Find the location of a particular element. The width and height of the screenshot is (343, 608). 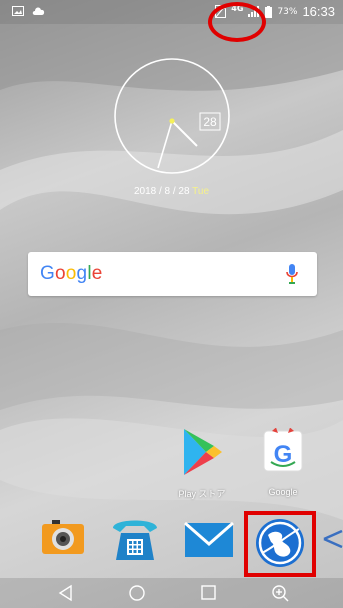

arrow-pointer-icon is located at coordinates (333, 539).